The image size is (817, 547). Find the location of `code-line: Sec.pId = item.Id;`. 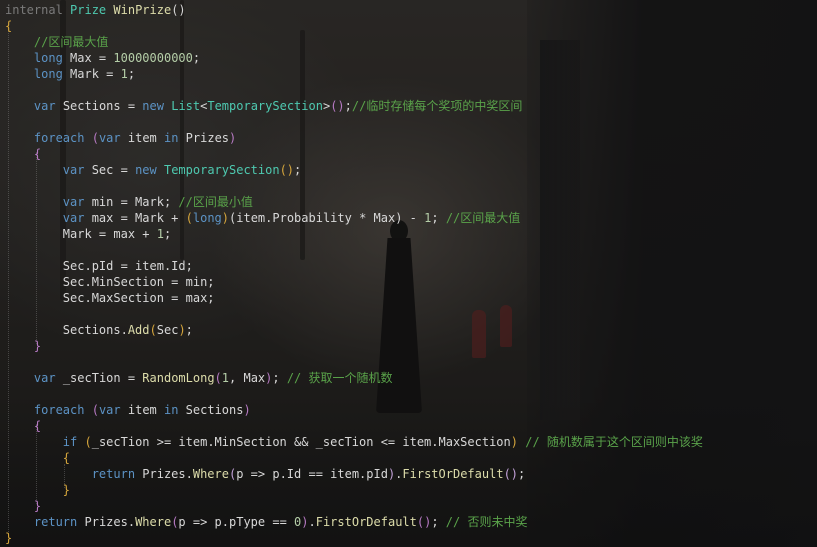

code-line: Sec.pId = item.Id; is located at coordinates (99, 266).